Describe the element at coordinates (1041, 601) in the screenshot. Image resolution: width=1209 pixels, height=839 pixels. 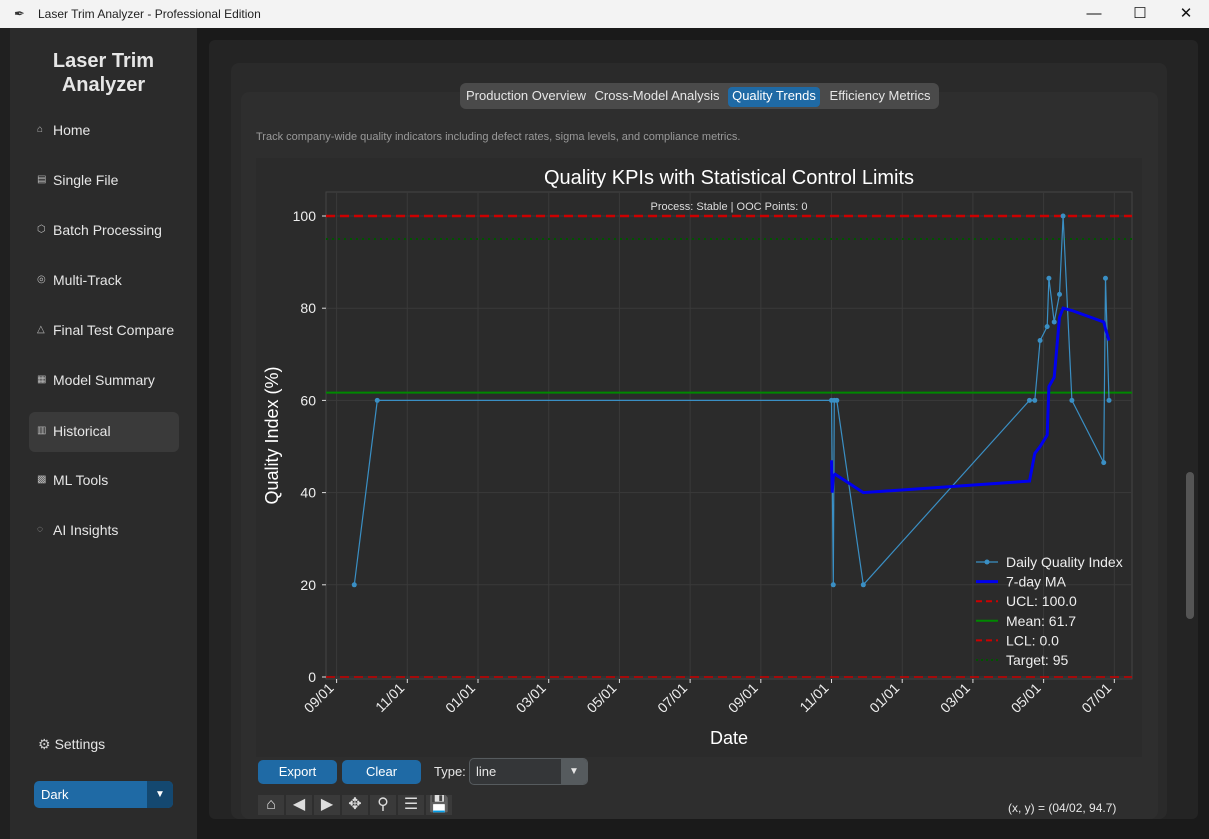
I see `legend-label: UCL: 100.0` at that location.